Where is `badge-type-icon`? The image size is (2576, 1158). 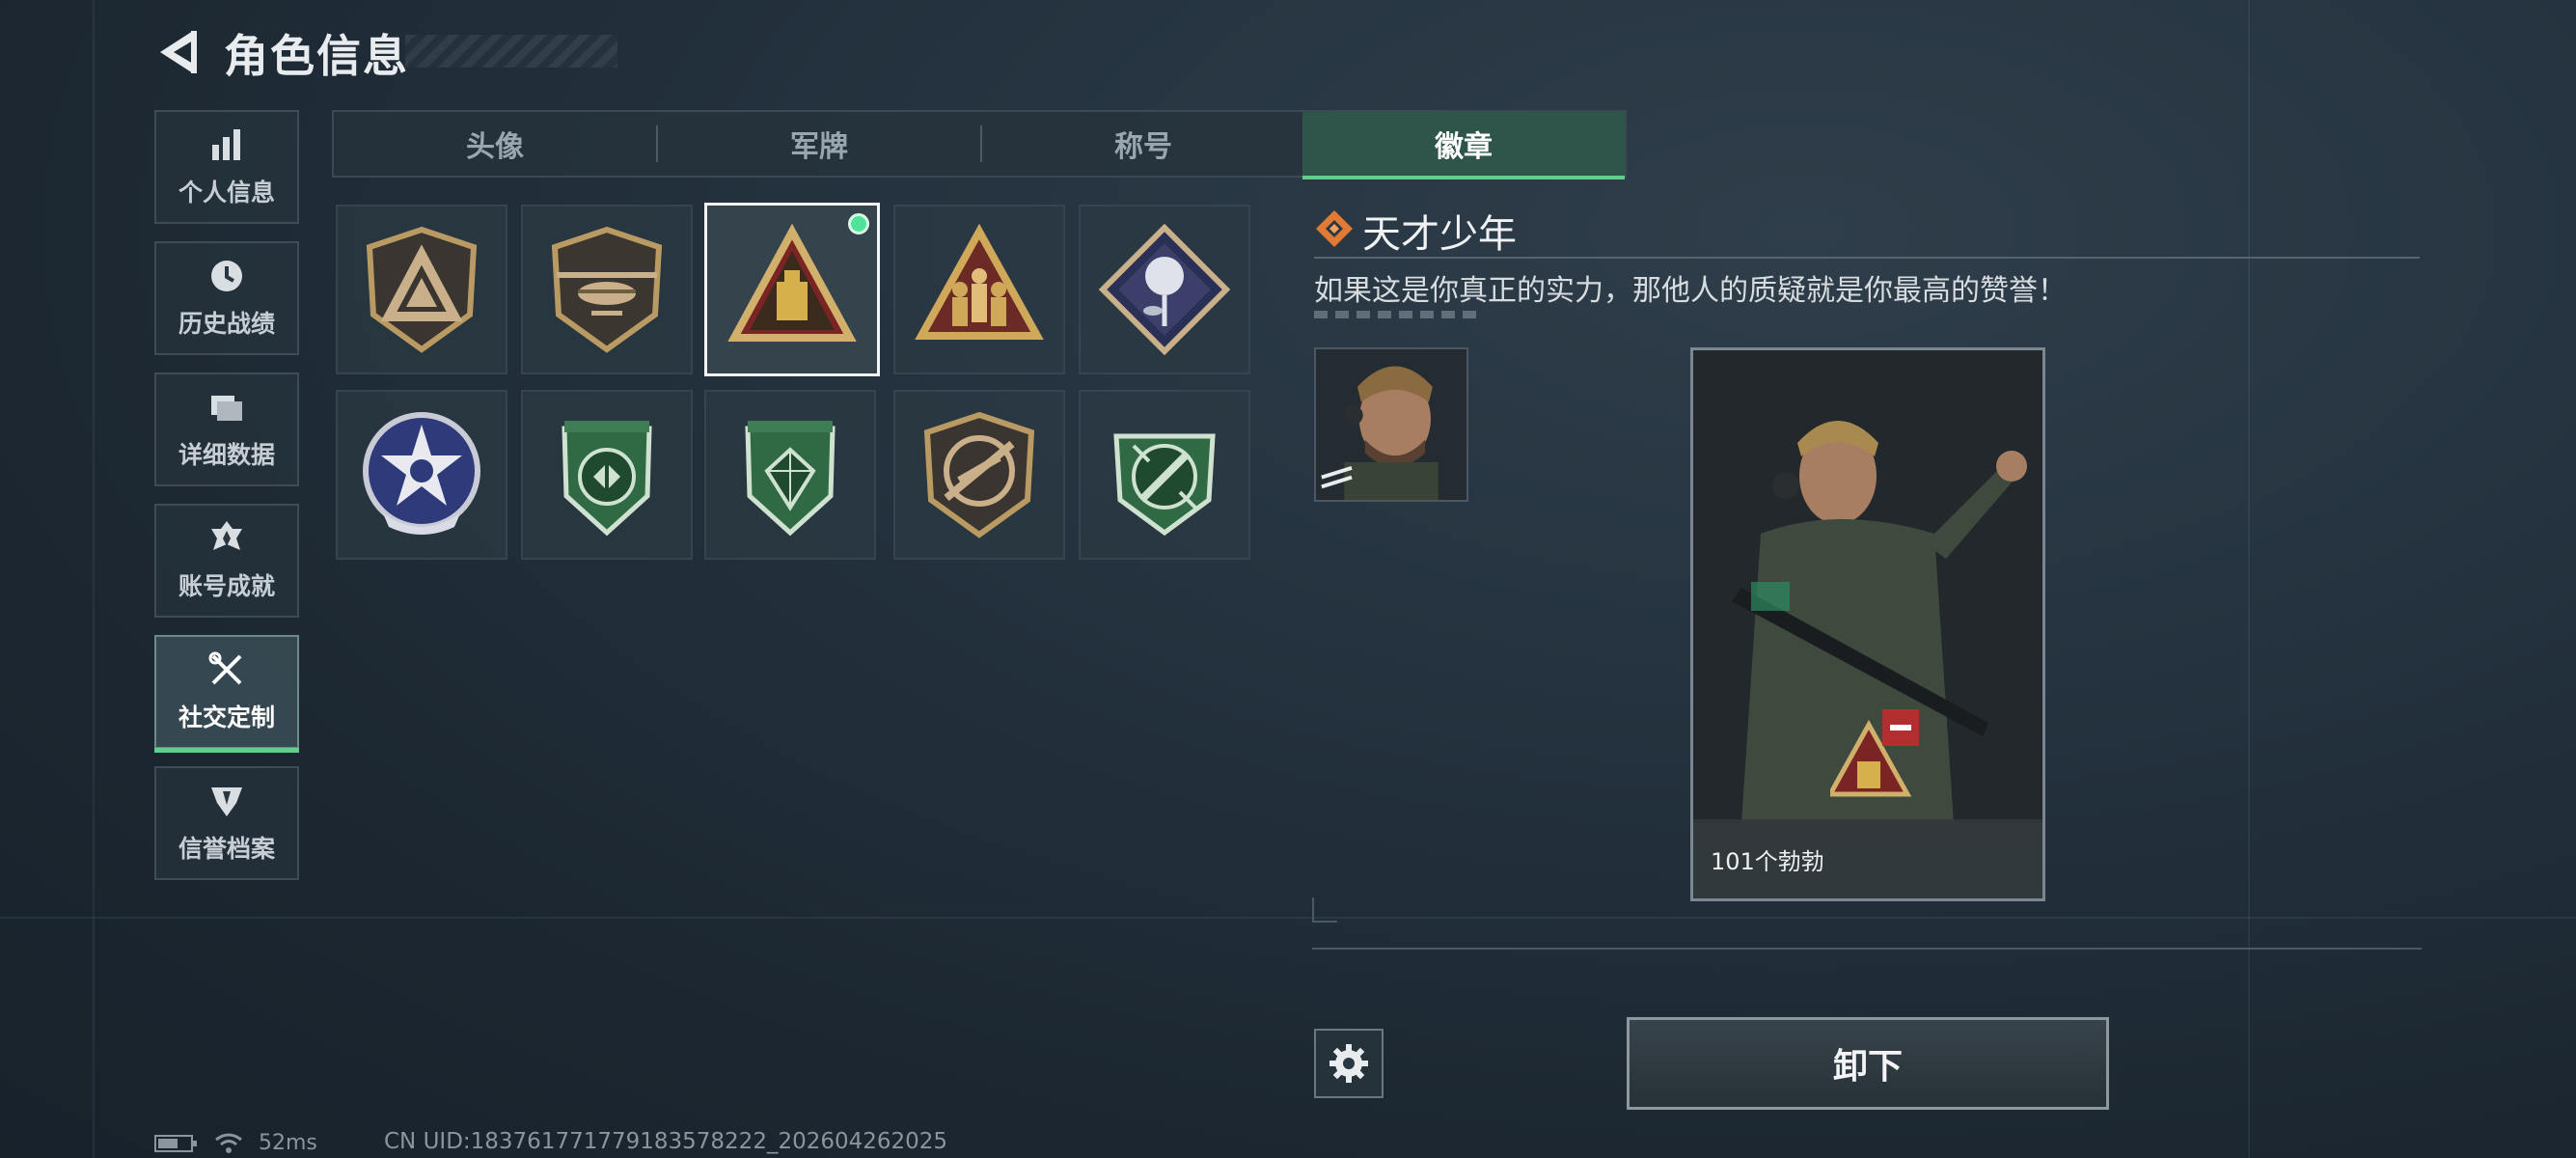 badge-type-icon is located at coordinates (1334, 228).